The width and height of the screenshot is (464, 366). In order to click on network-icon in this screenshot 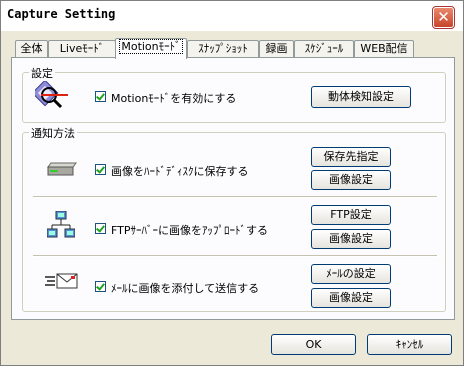, I will do `click(61, 224)`.